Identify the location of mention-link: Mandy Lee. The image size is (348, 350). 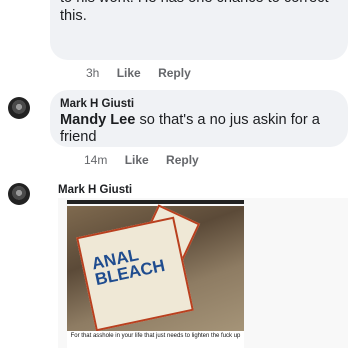
(97, 120).